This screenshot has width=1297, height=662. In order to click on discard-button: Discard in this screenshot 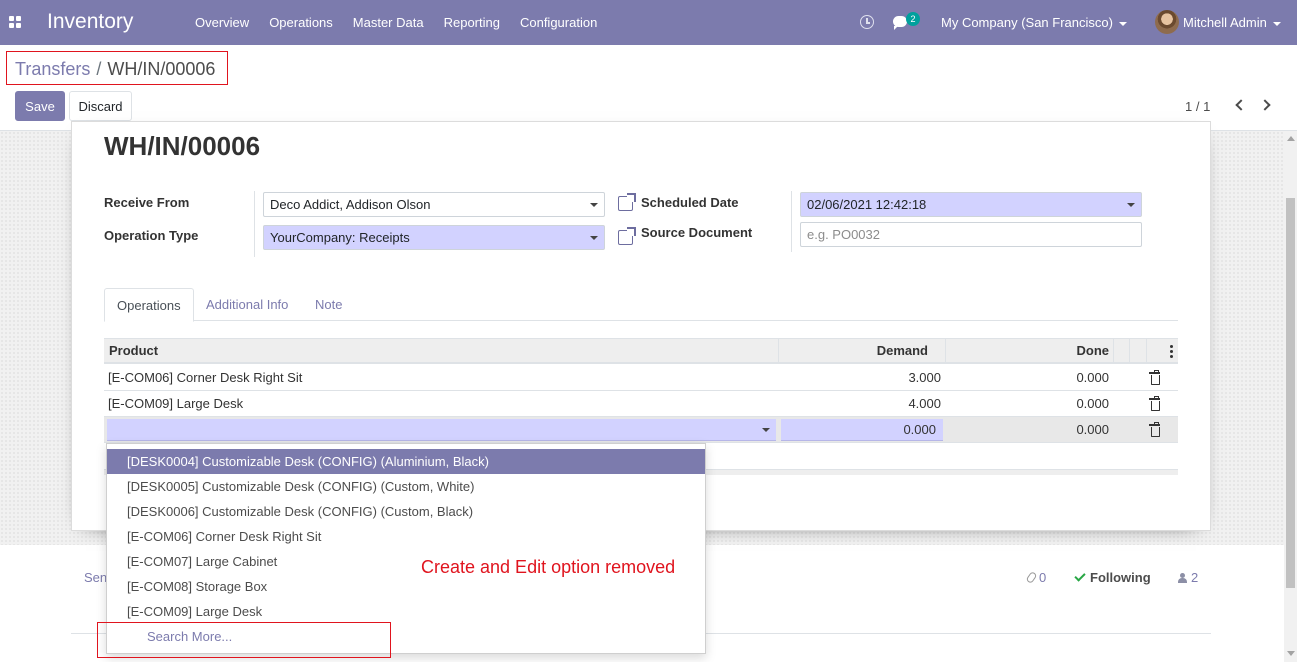, I will do `click(100, 106)`.